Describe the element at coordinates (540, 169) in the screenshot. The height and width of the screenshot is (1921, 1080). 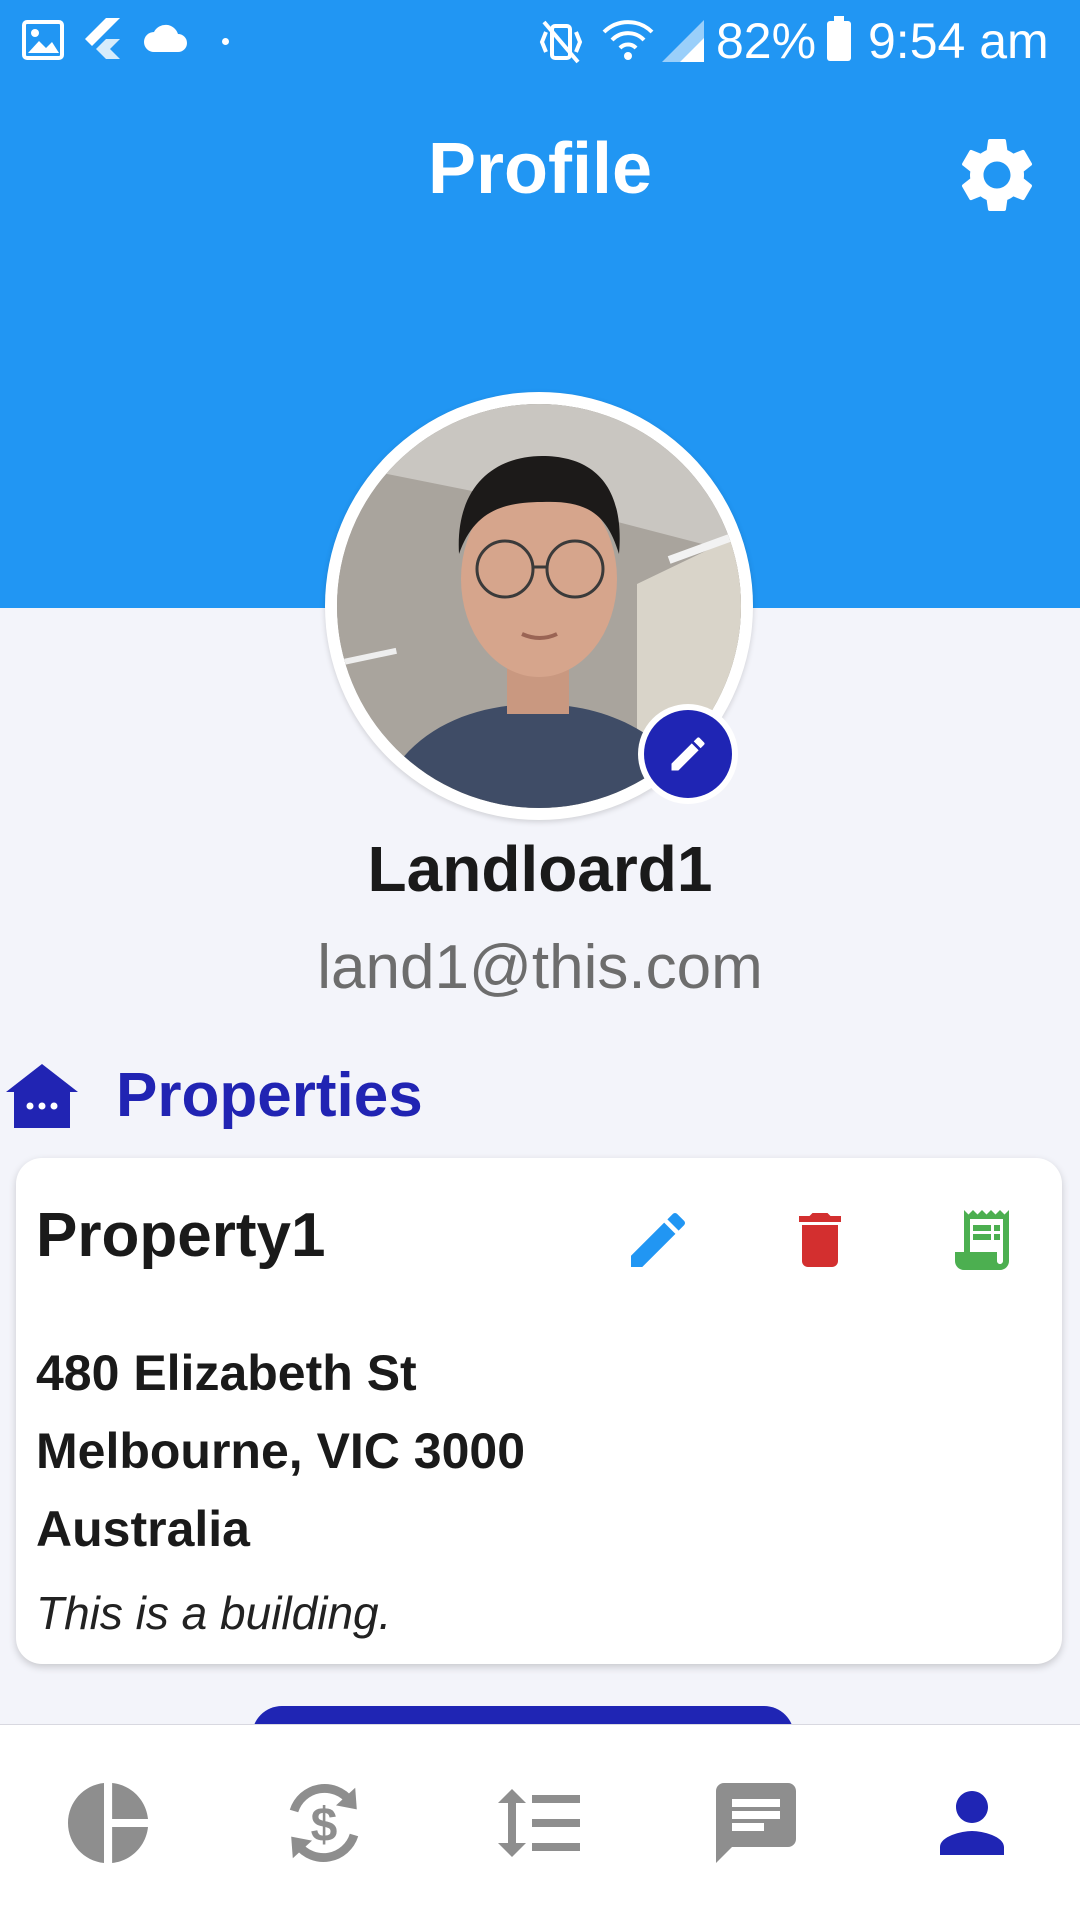
I see `page-title: Profile` at that location.